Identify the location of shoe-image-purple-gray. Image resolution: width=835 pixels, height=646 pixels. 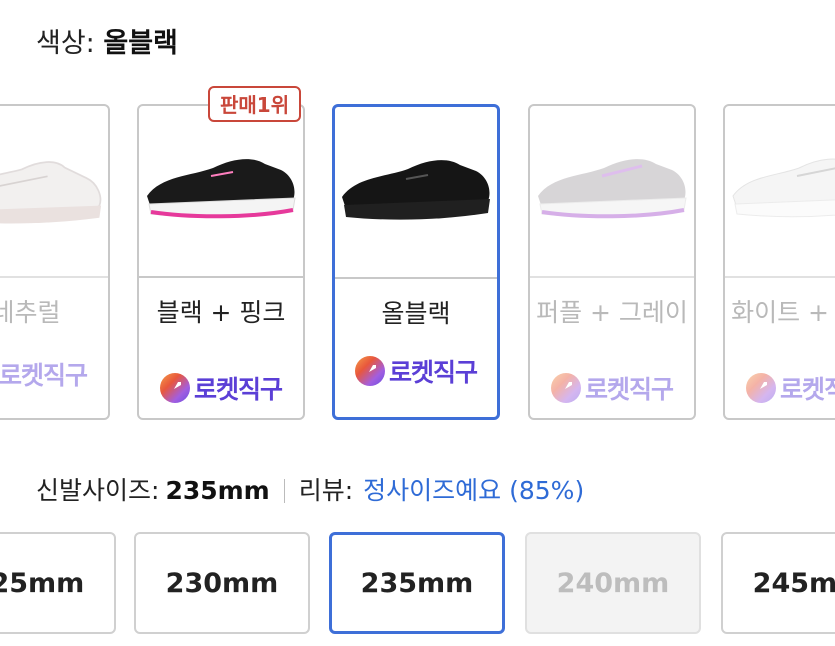
(612, 192).